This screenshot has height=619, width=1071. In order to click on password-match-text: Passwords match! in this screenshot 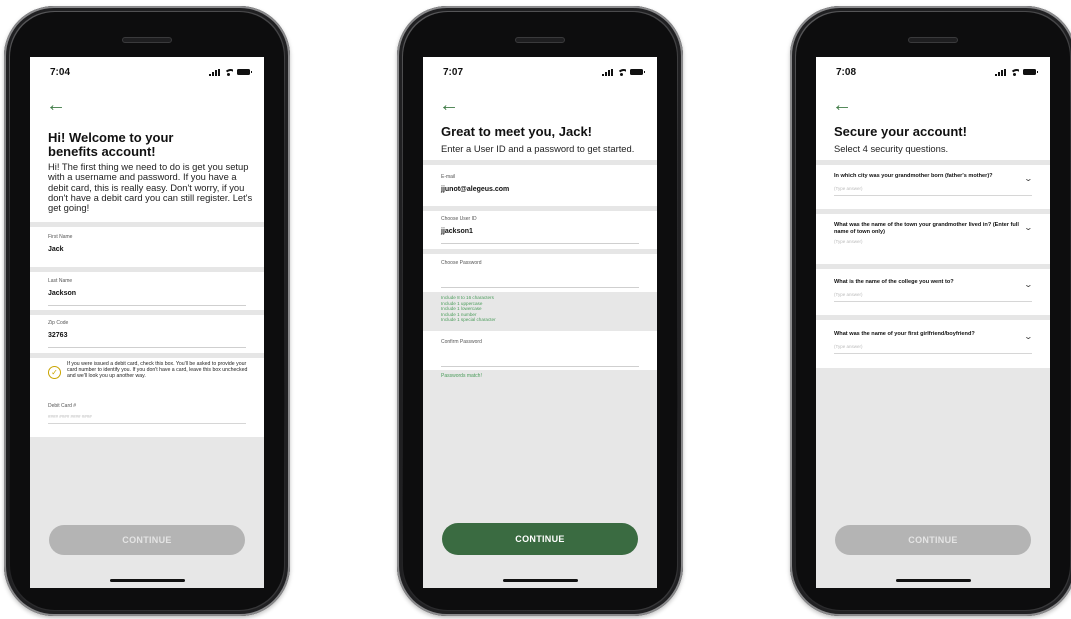, I will do `click(461, 376)`.